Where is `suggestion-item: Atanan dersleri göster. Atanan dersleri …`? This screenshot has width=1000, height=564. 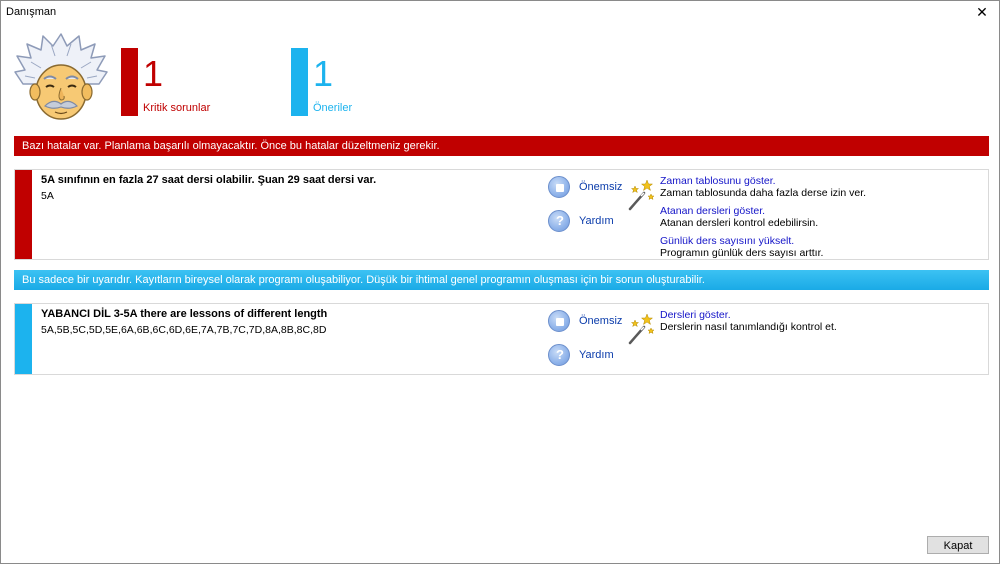
suggestion-item: Atanan dersleri göster. Atanan dersleri … is located at coordinates (739, 217).